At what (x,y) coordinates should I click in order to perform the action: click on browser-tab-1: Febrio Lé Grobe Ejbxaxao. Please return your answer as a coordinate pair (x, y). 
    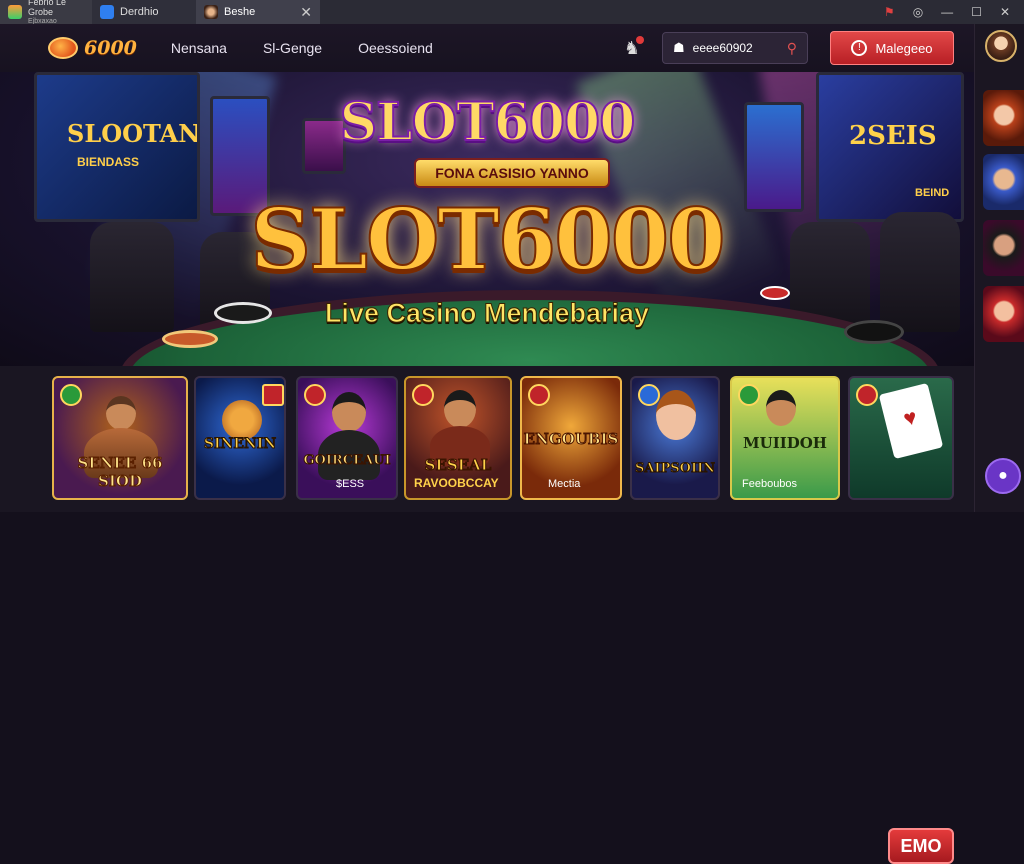
    Looking at the image, I should click on (46, 12).